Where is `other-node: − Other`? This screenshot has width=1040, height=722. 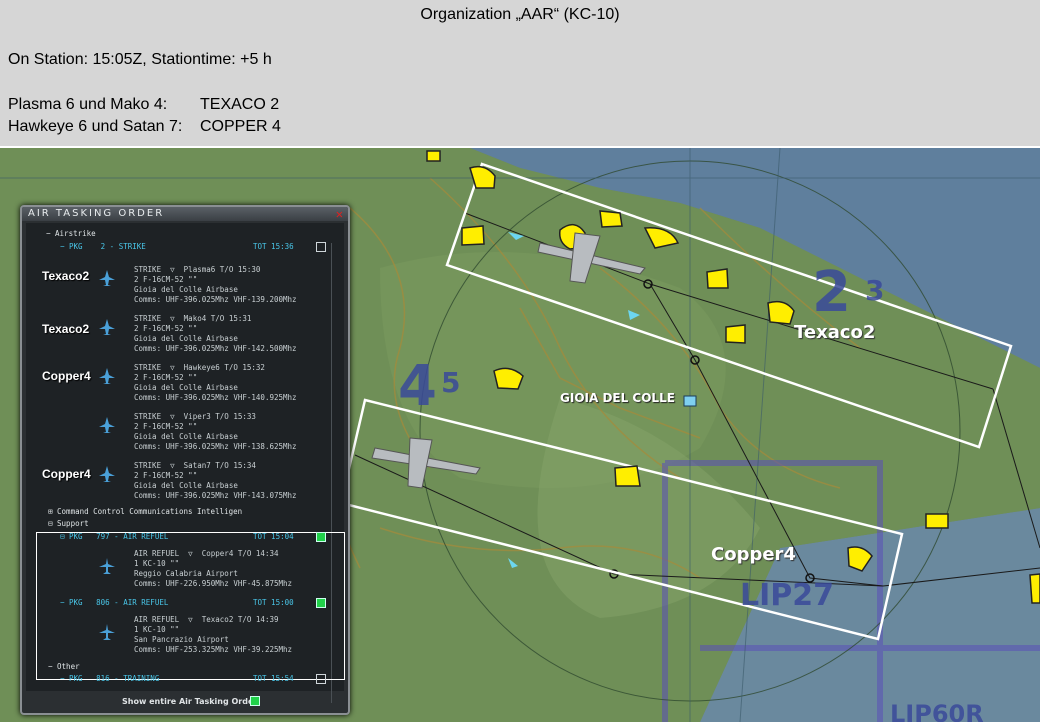 other-node: − Other is located at coordinates (64, 666).